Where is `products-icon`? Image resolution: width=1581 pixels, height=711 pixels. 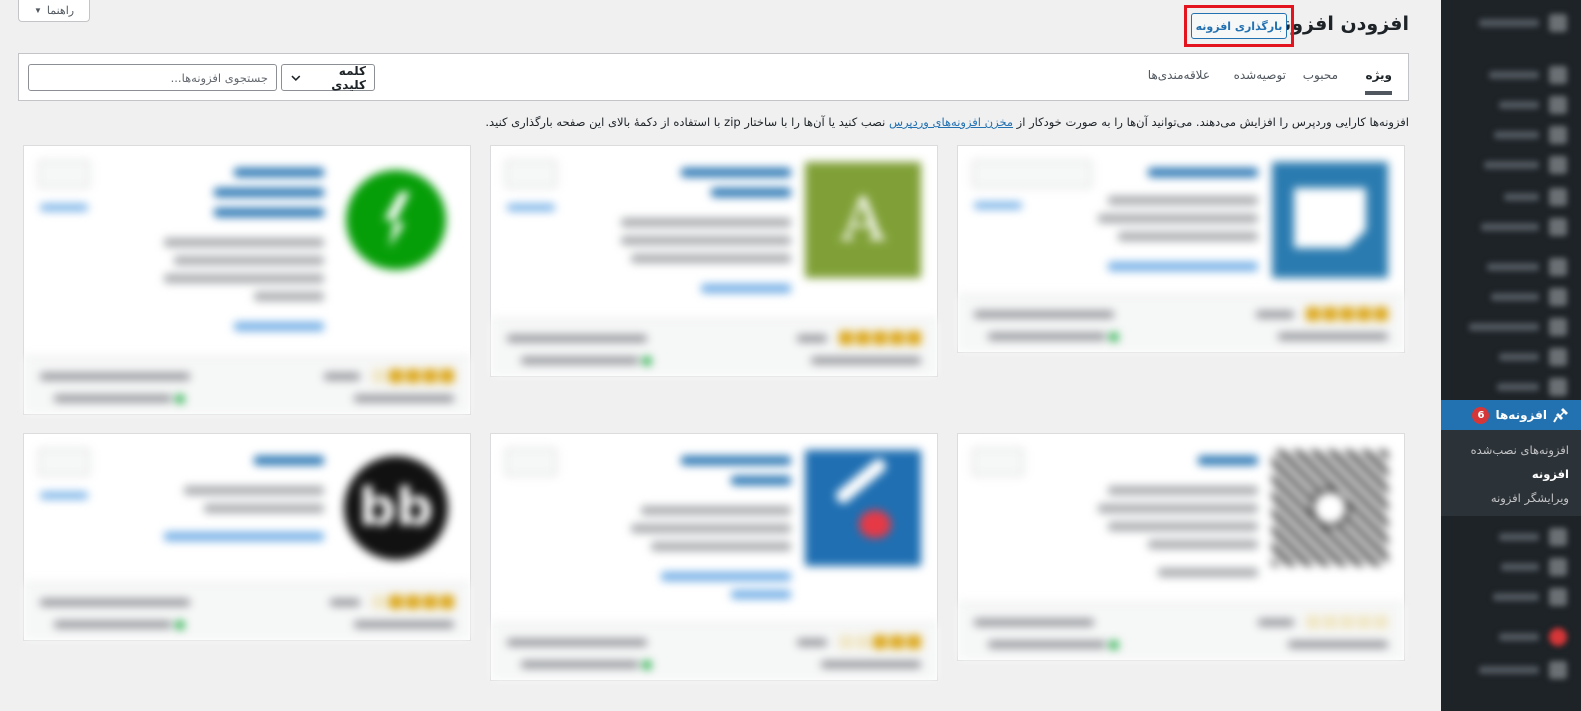 products-icon is located at coordinates (1558, 297).